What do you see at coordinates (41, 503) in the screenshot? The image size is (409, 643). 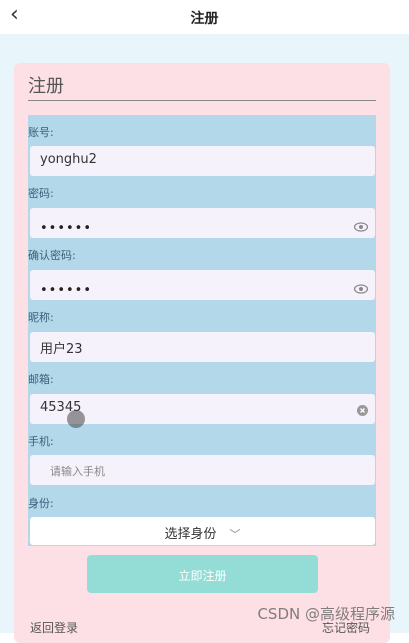 I see `identity-label: 身份:` at bounding box center [41, 503].